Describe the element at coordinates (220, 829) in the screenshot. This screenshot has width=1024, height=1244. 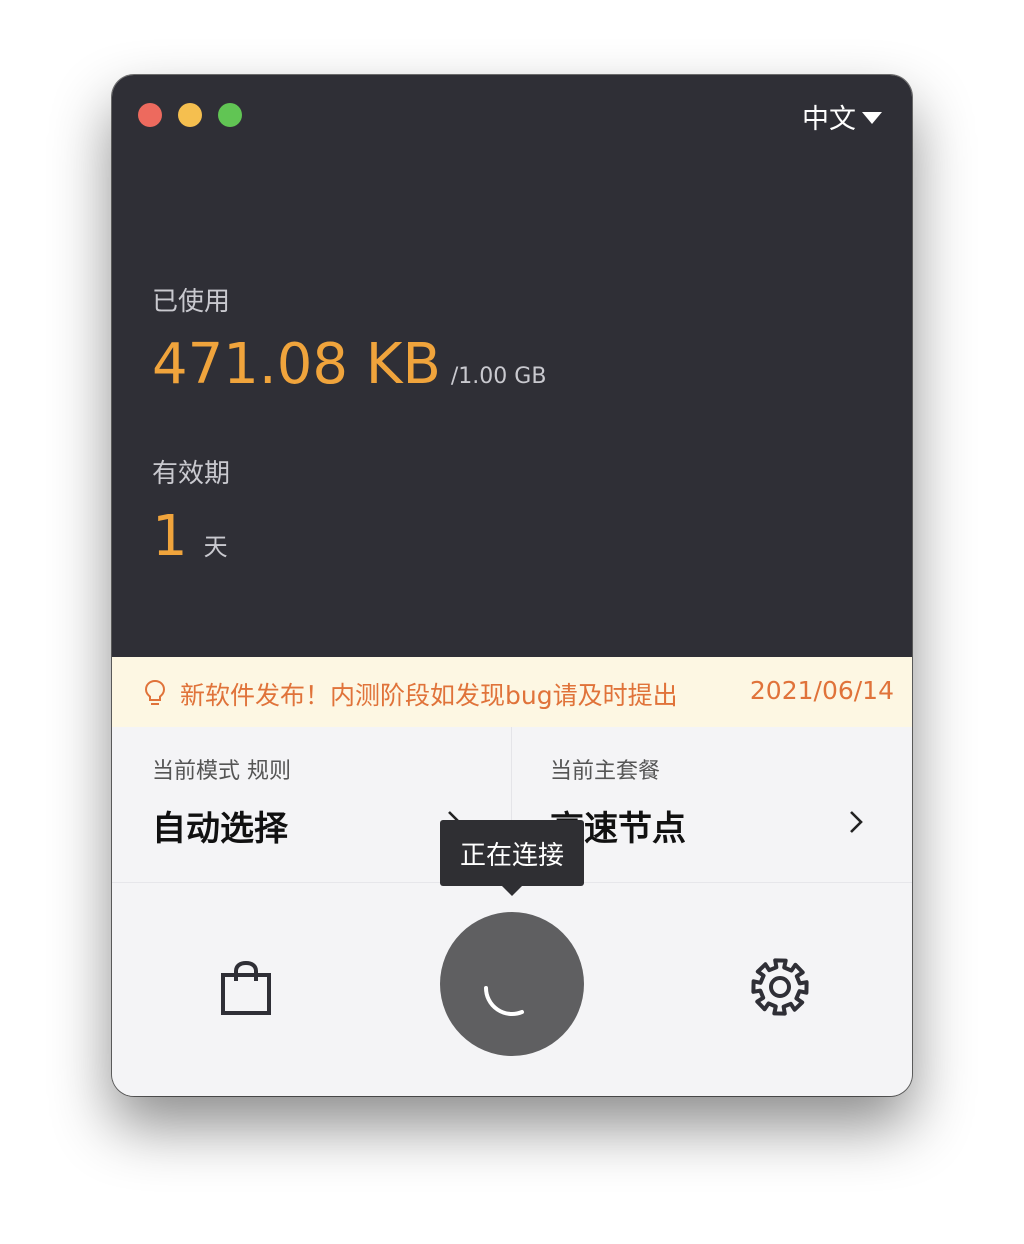
I see `mode-value: 自动选择` at that location.